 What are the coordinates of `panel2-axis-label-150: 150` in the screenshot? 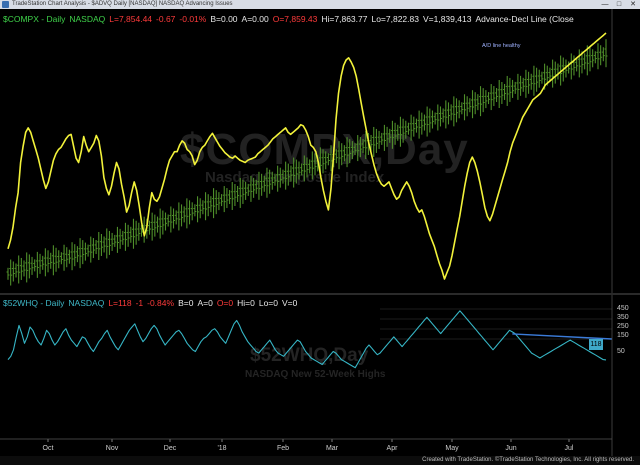 It's located at (623, 335).